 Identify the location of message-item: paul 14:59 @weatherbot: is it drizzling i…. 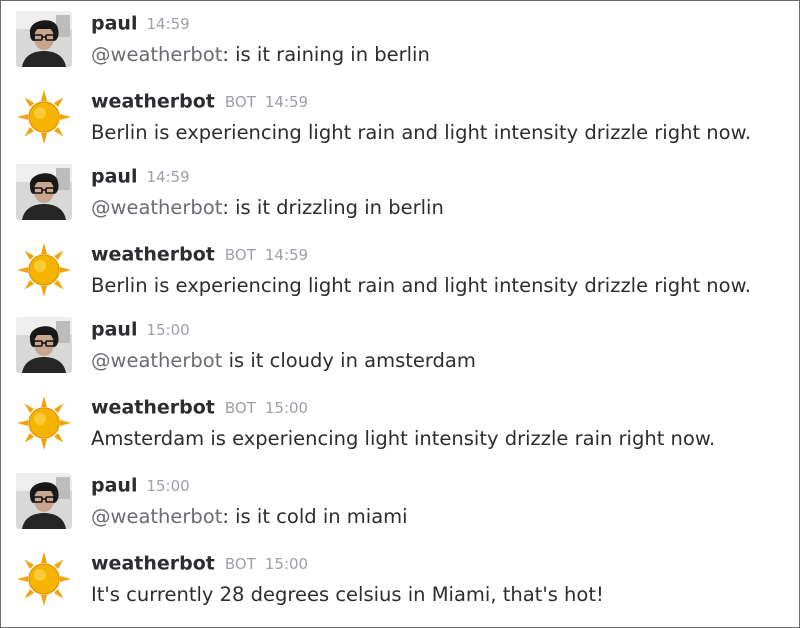
(400, 198).